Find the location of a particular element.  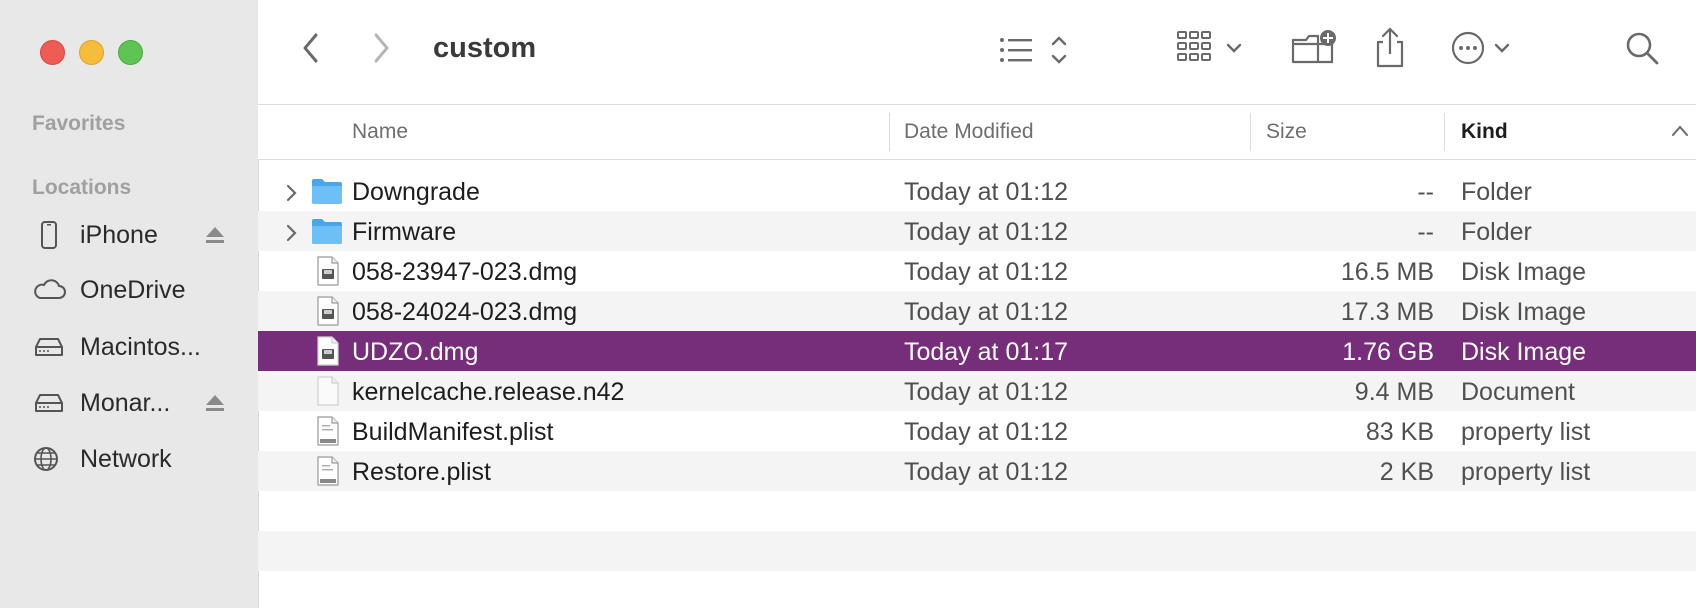

sidebar-item-label: Network is located at coordinates (126, 458).